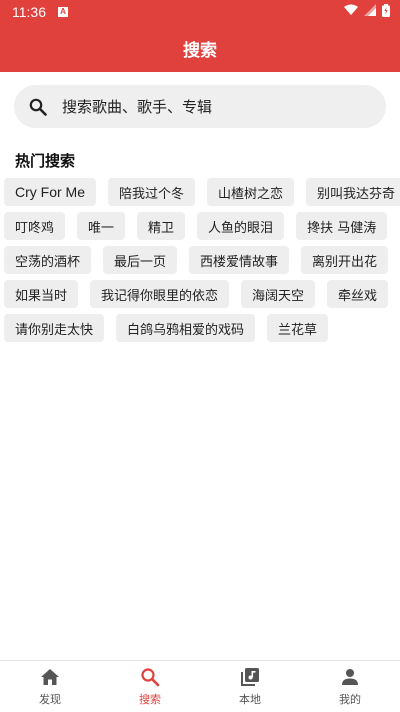 The height and width of the screenshot is (712, 400). I want to click on hot-search-tag: 如果当时, so click(41, 294).